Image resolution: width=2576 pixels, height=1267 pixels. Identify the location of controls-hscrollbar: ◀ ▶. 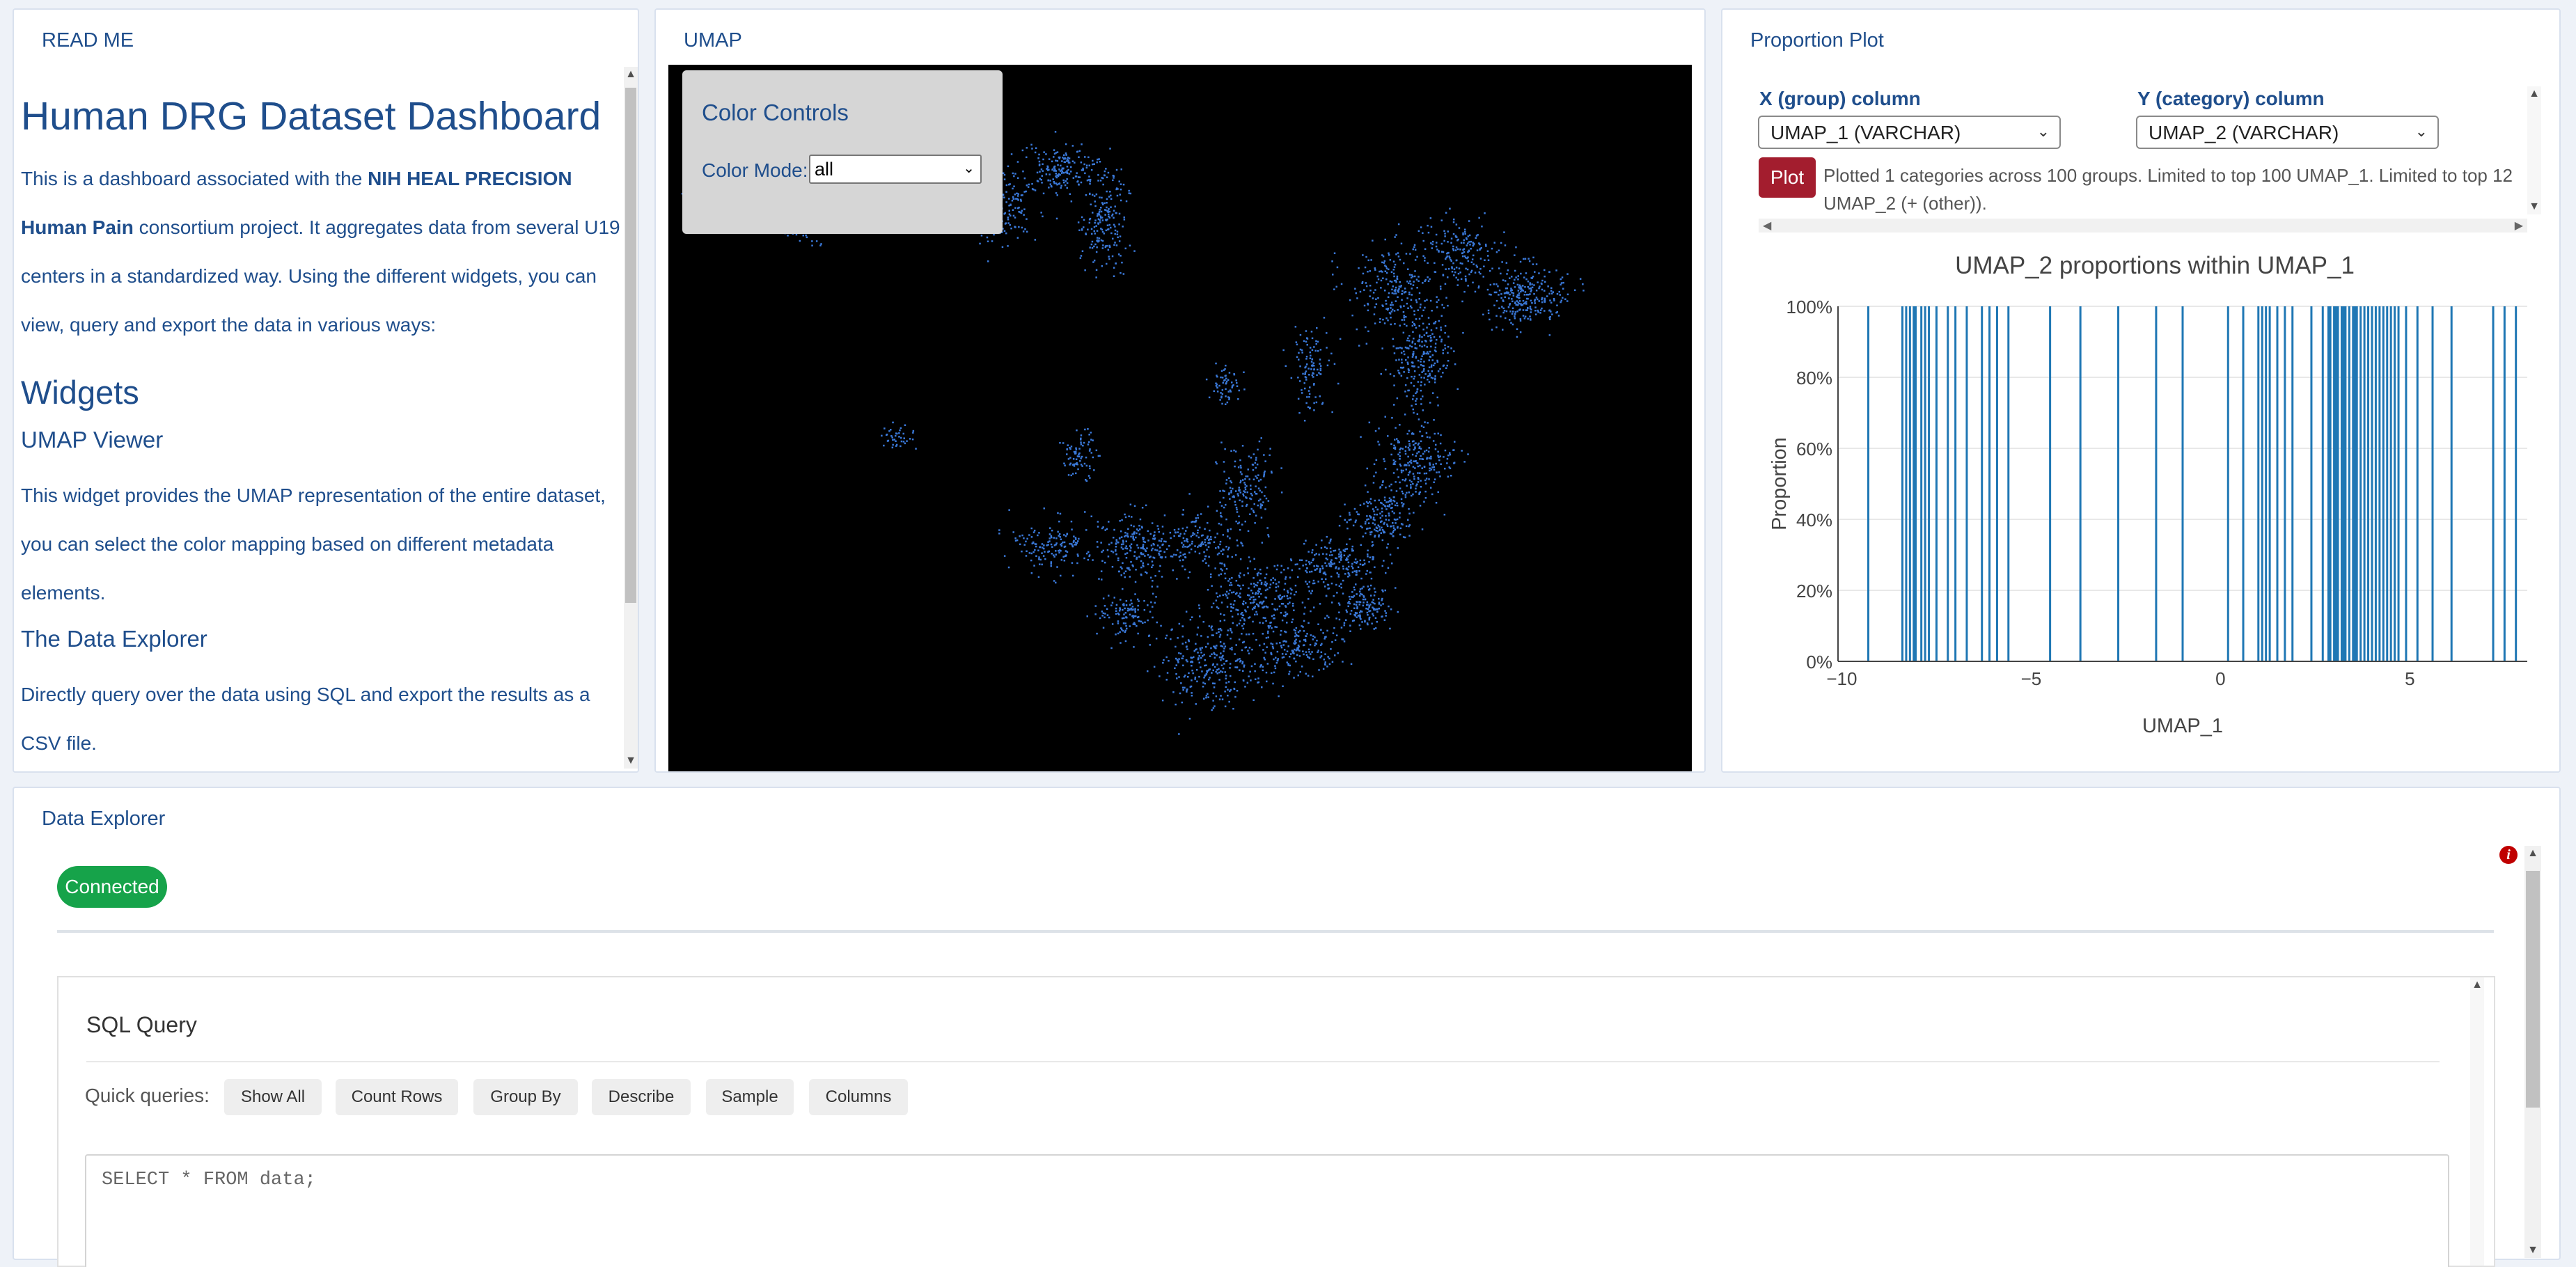
(2143, 226).